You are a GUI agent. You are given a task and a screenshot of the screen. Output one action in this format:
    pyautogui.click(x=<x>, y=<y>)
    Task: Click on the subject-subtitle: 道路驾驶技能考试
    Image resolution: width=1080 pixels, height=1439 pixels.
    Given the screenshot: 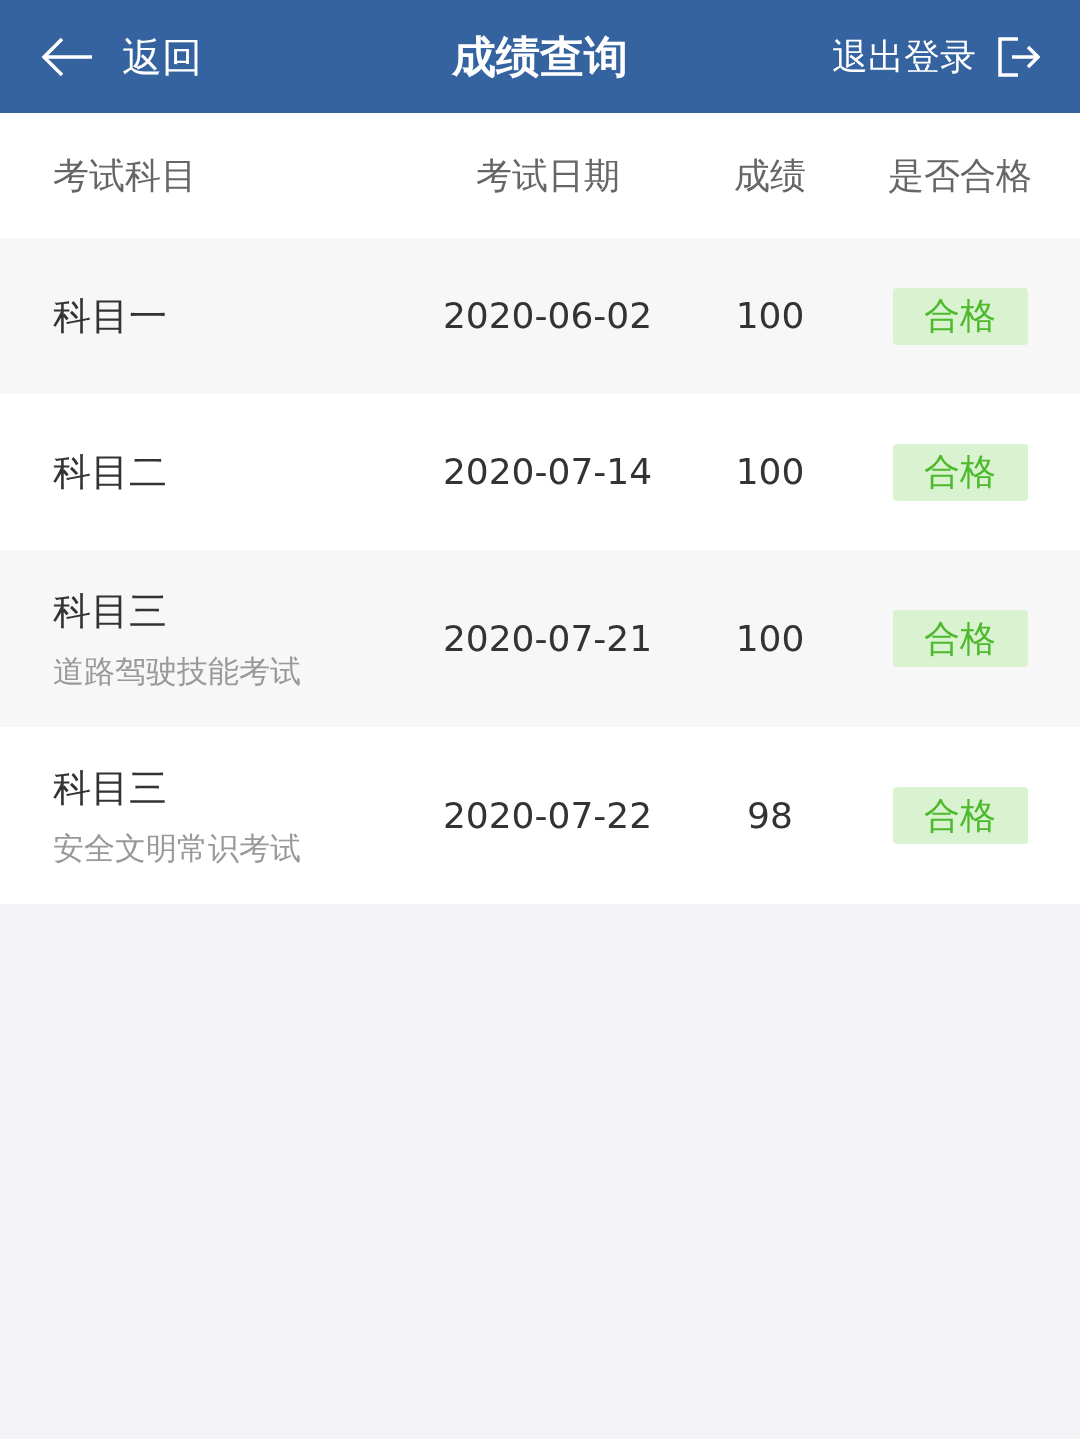 What is the action you would take?
    pyautogui.click(x=177, y=671)
    